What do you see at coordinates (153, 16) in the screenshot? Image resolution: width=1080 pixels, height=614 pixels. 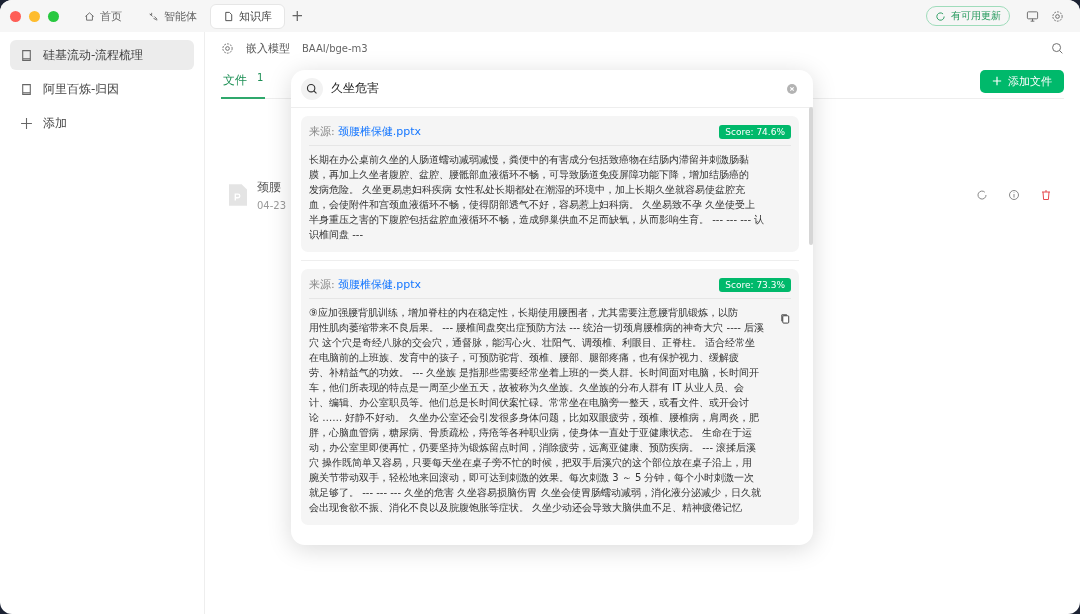 I see `sparkle-icon` at bounding box center [153, 16].